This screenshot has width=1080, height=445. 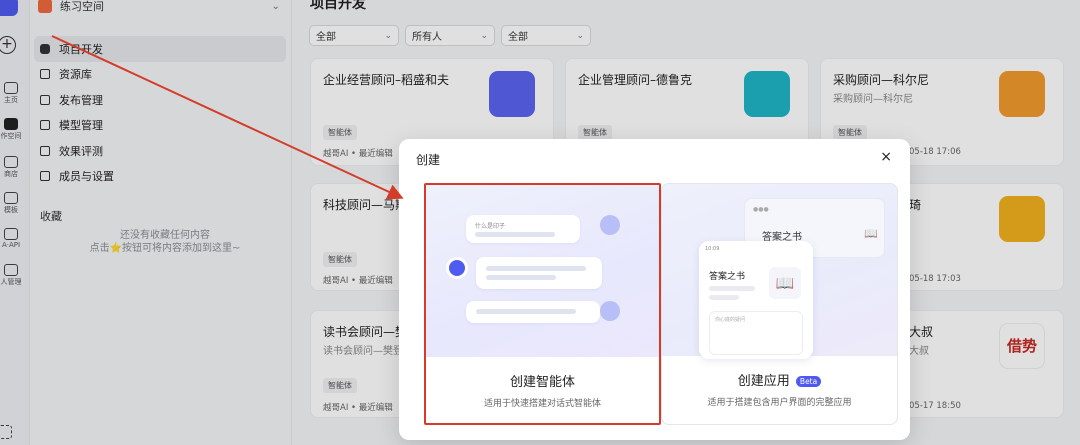 What do you see at coordinates (457, 268) in the screenshot?
I see `bot-avatar-icon` at bounding box center [457, 268].